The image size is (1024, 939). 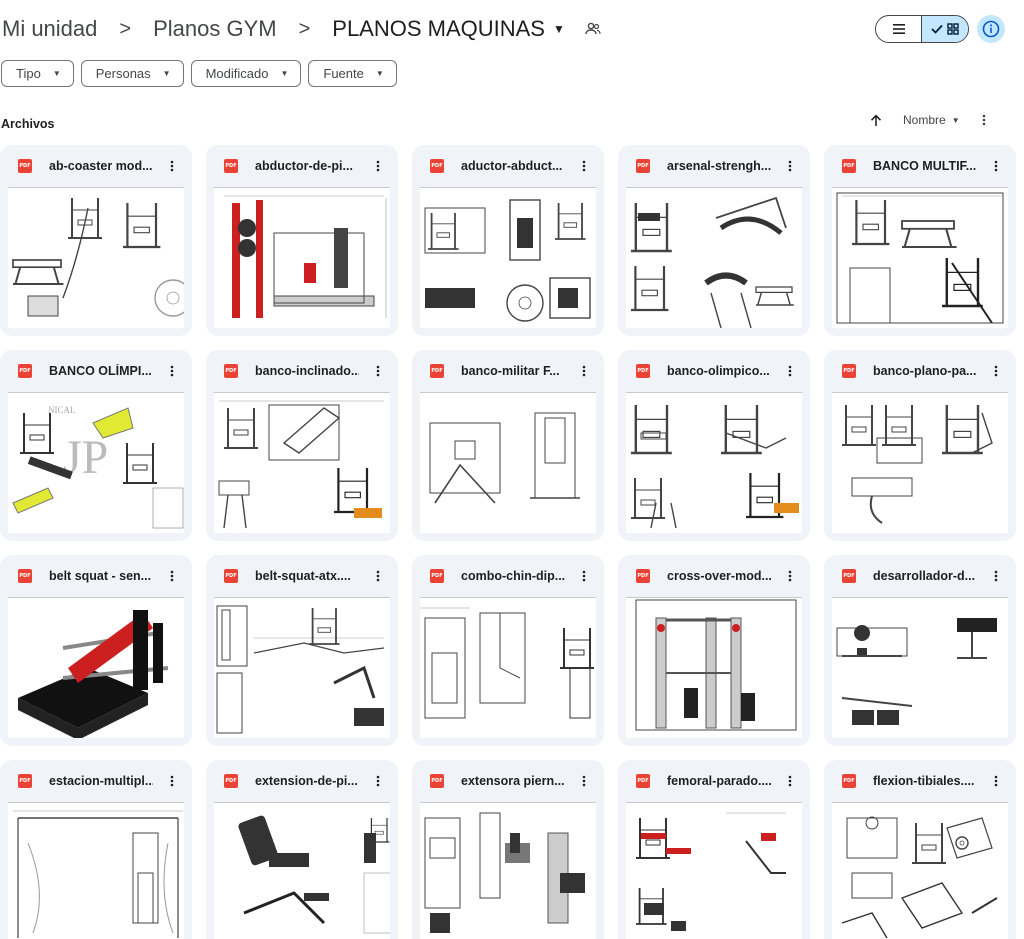 What do you see at coordinates (931, 120) in the screenshot?
I see `sort-by-button: Nombre ▼` at bounding box center [931, 120].